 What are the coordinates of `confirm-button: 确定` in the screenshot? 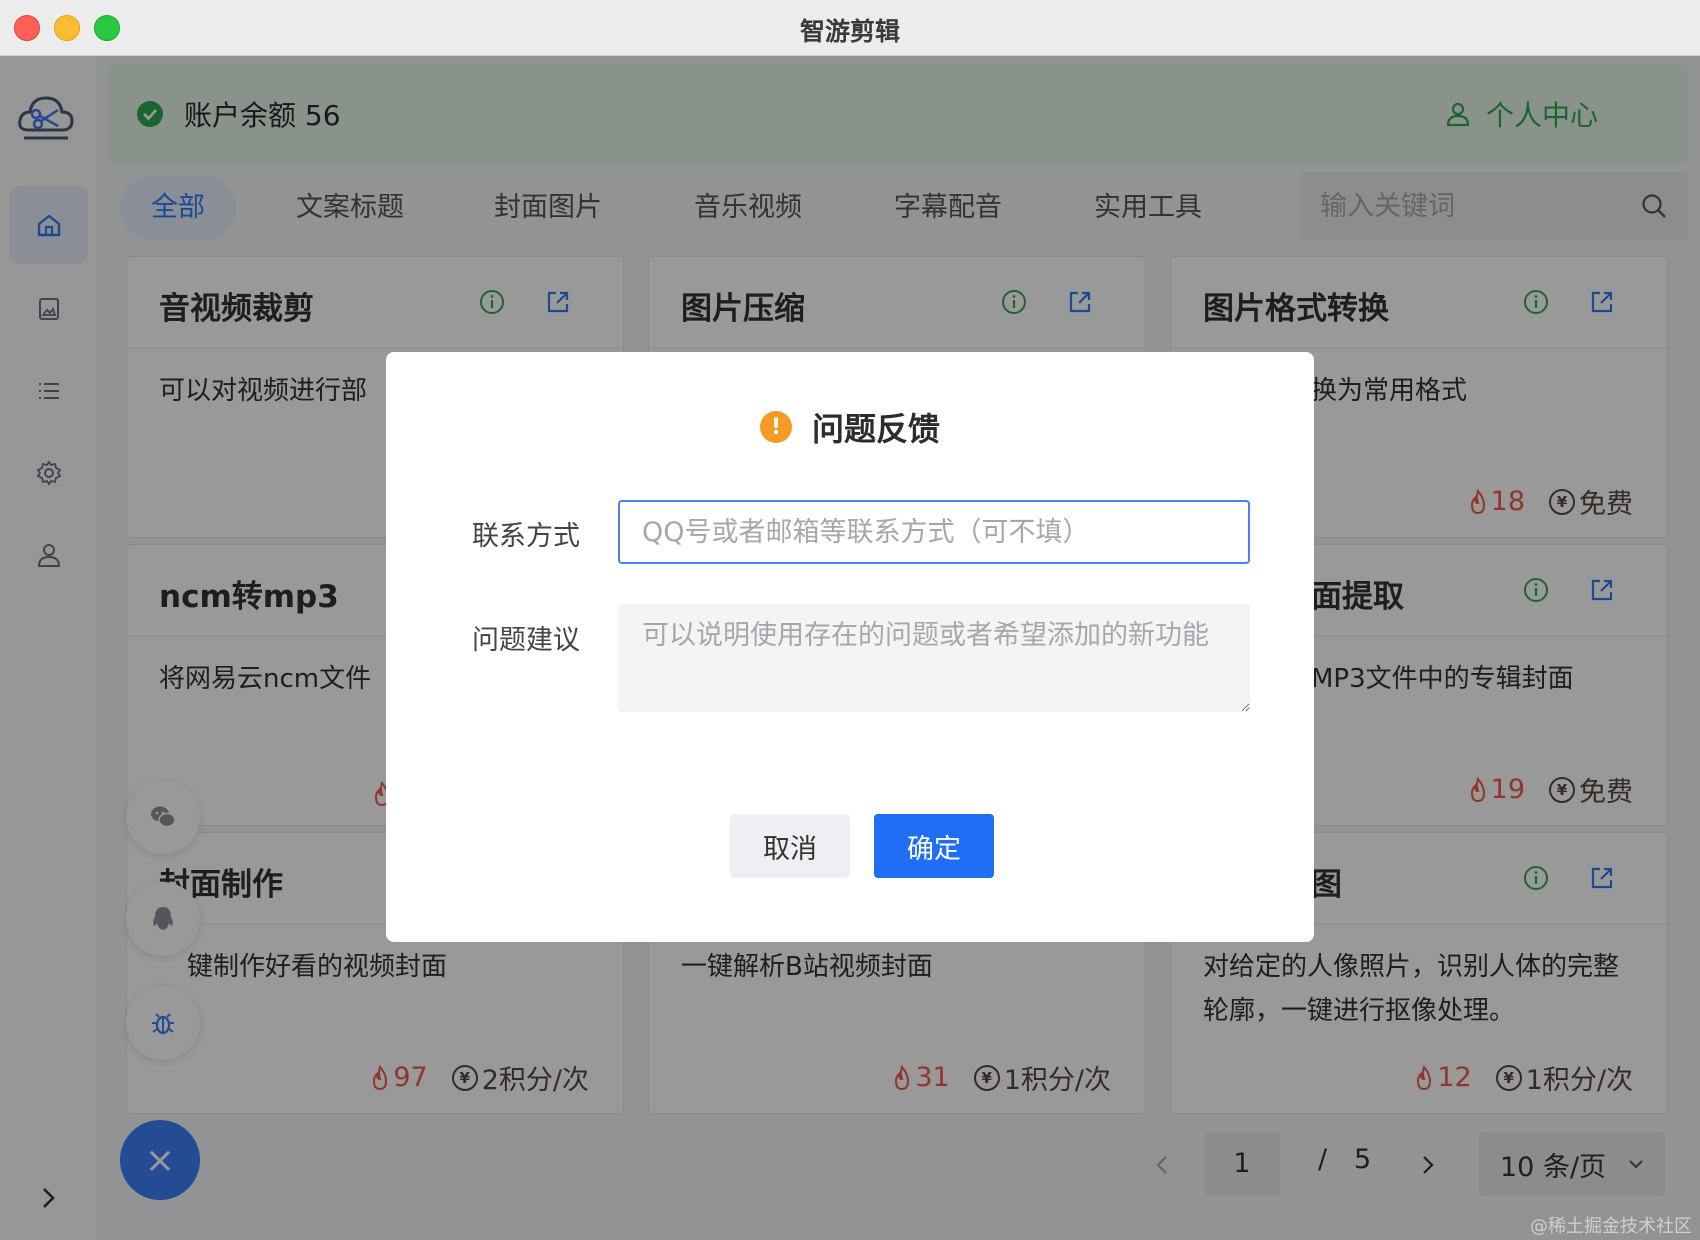 It's located at (934, 846).